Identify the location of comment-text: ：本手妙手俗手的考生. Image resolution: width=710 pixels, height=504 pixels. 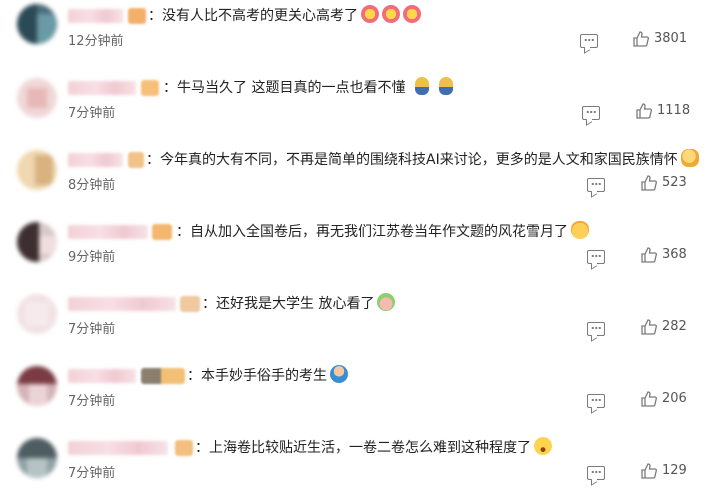
(267, 376).